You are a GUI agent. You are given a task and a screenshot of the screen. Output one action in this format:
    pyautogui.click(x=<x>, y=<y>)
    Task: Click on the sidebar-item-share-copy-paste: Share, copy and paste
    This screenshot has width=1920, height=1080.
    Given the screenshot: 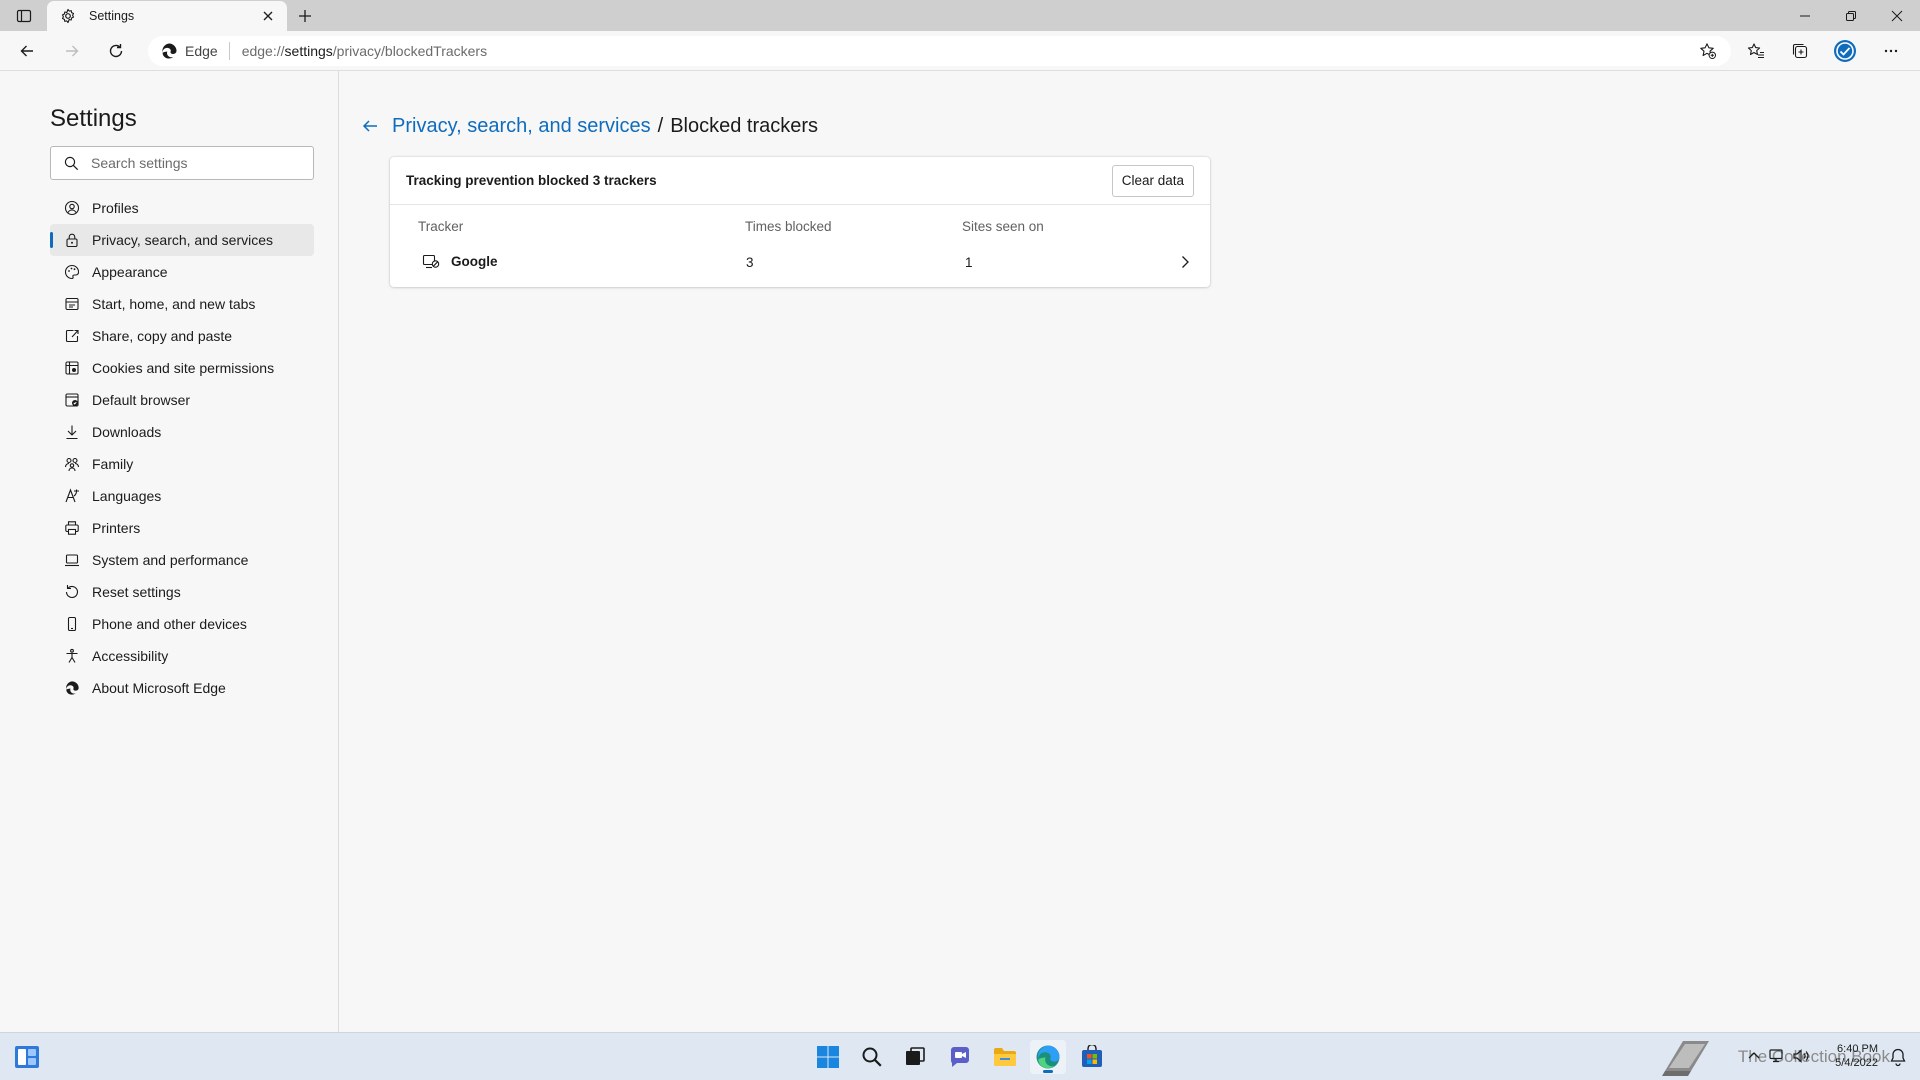 What is the action you would take?
    pyautogui.click(x=182, y=336)
    